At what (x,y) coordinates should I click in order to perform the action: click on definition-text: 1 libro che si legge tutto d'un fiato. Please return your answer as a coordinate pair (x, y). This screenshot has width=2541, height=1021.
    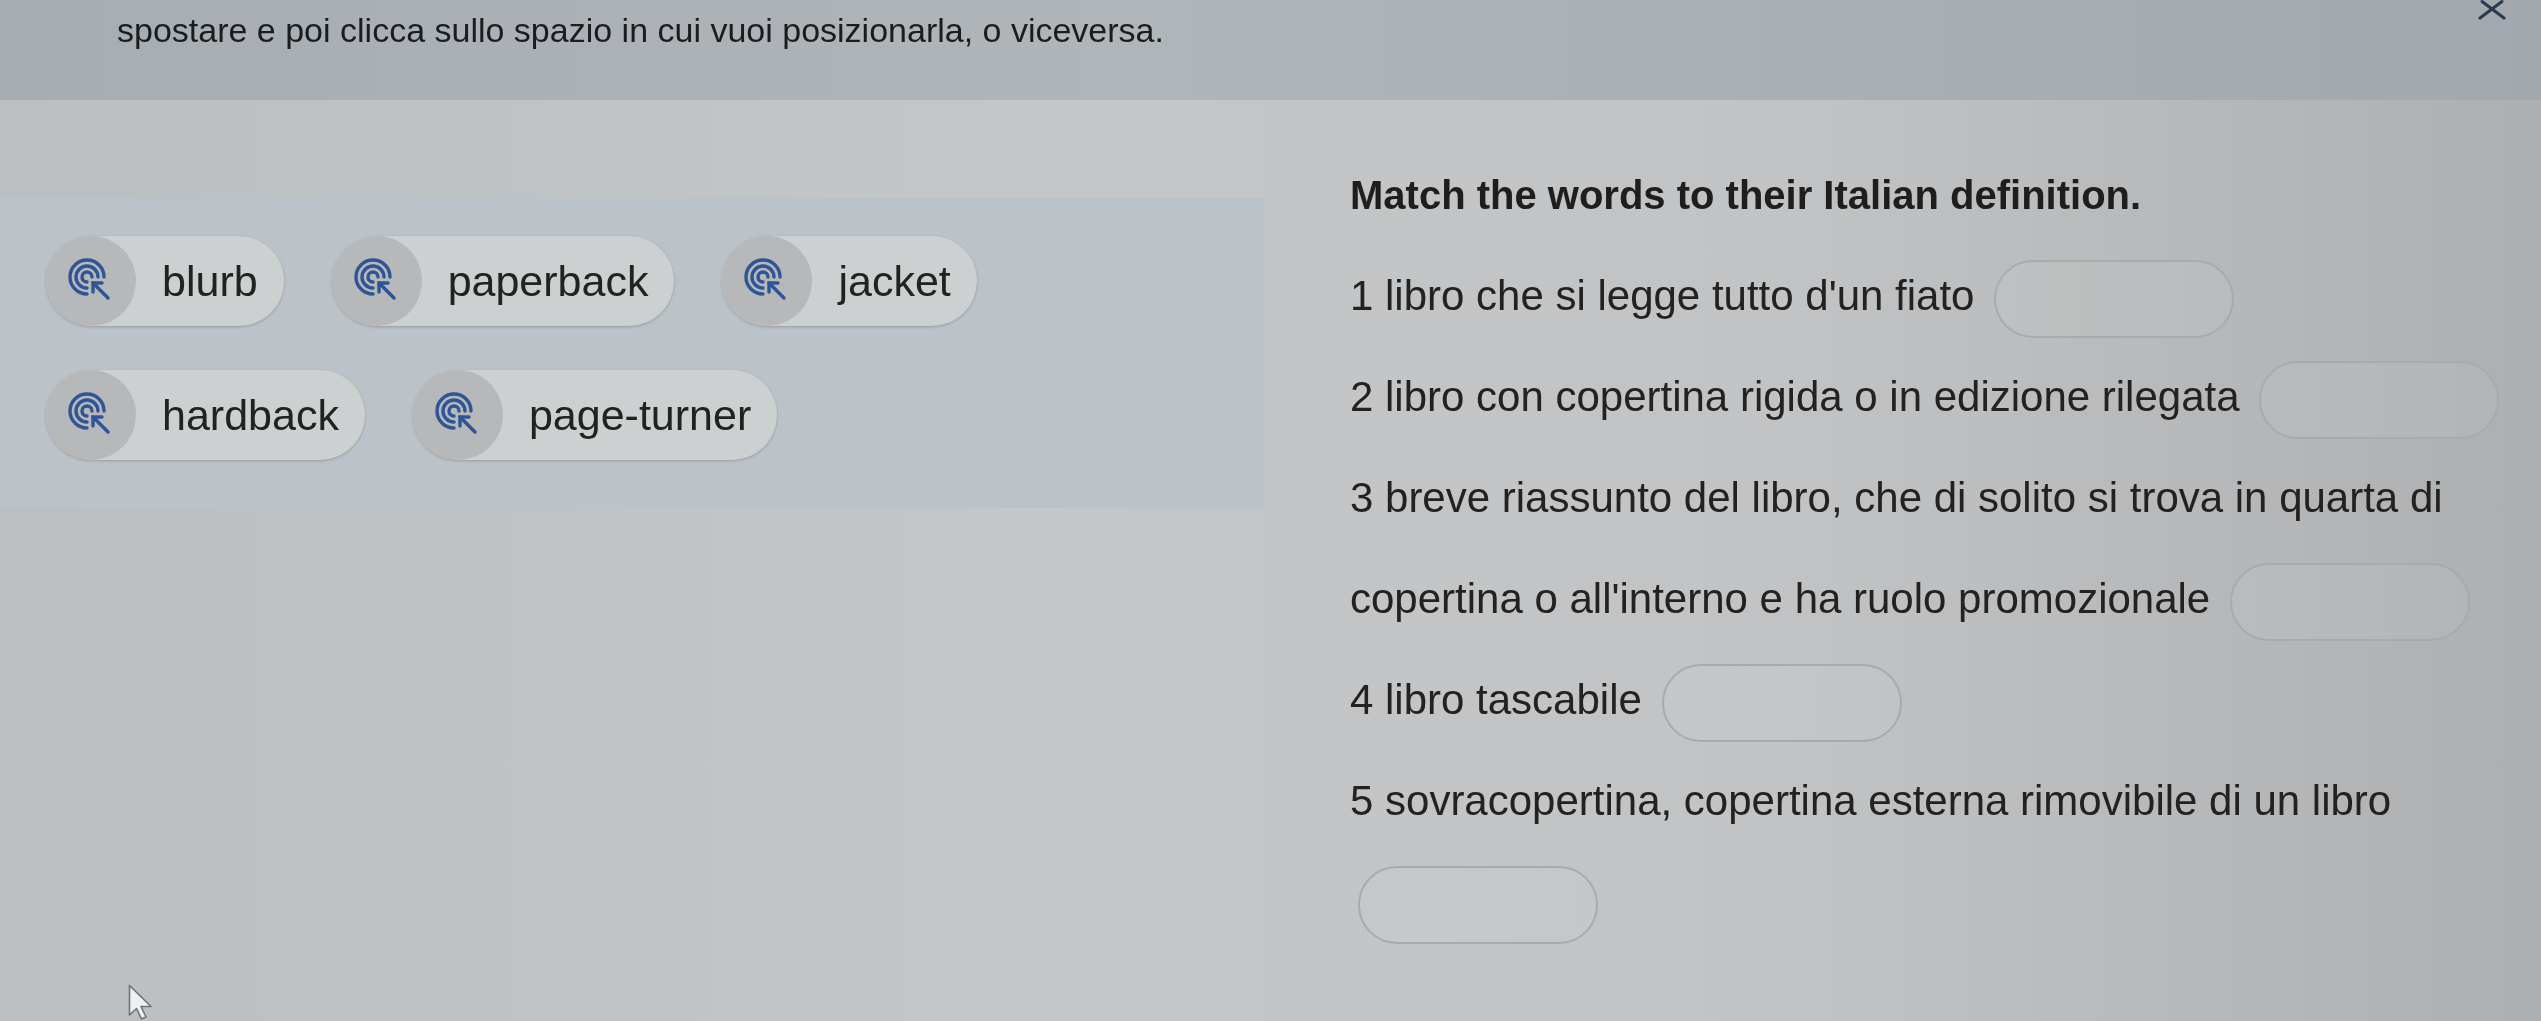
    Looking at the image, I should click on (1662, 295).